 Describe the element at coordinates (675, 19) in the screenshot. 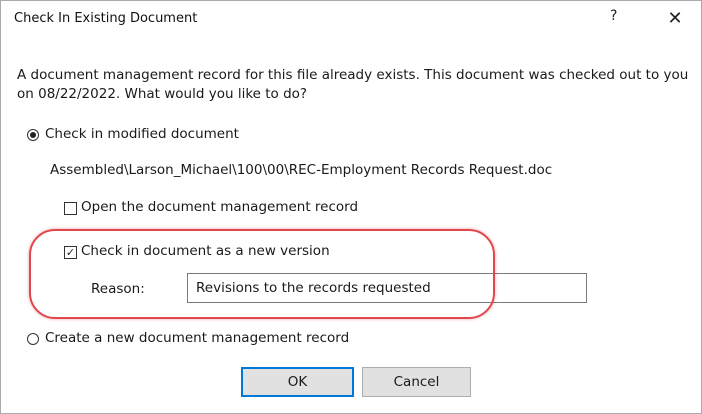

I see `close-icon: ✕` at that location.